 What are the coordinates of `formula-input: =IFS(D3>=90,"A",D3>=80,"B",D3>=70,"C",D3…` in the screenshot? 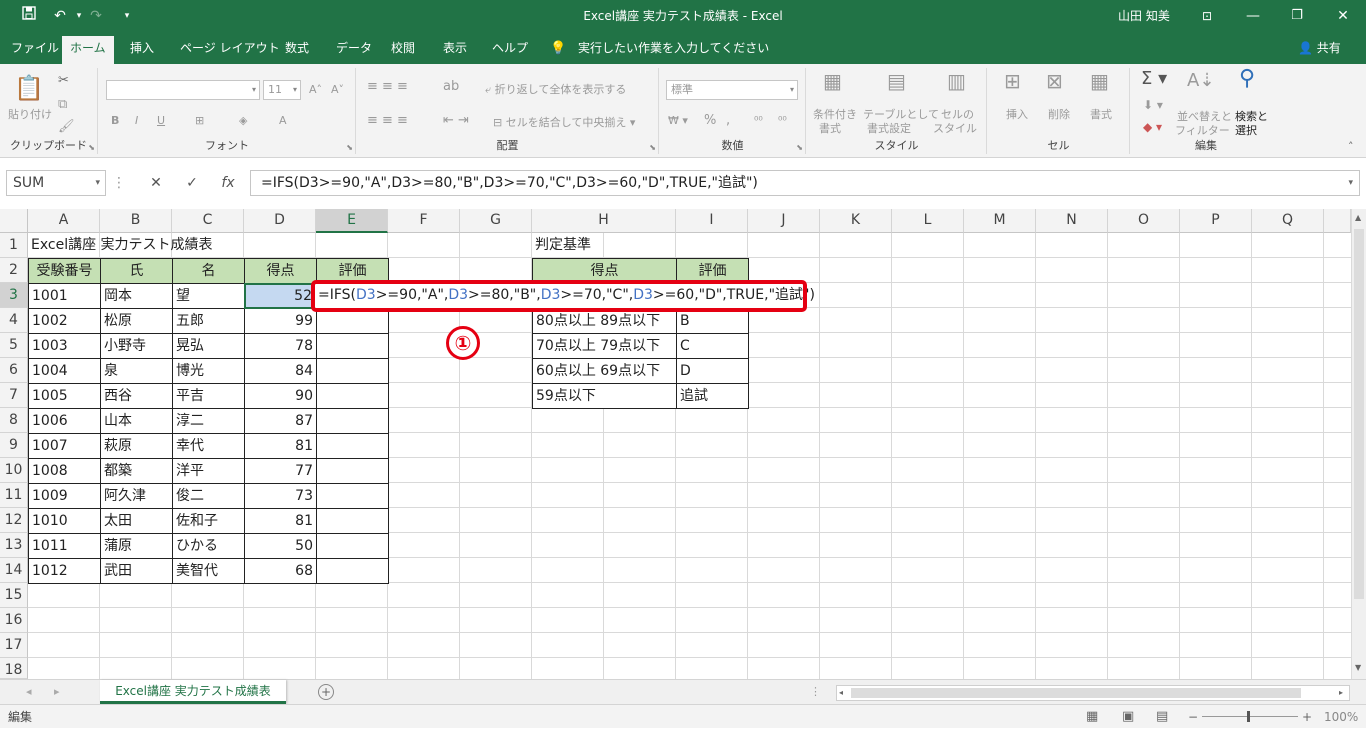 It's located at (805, 183).